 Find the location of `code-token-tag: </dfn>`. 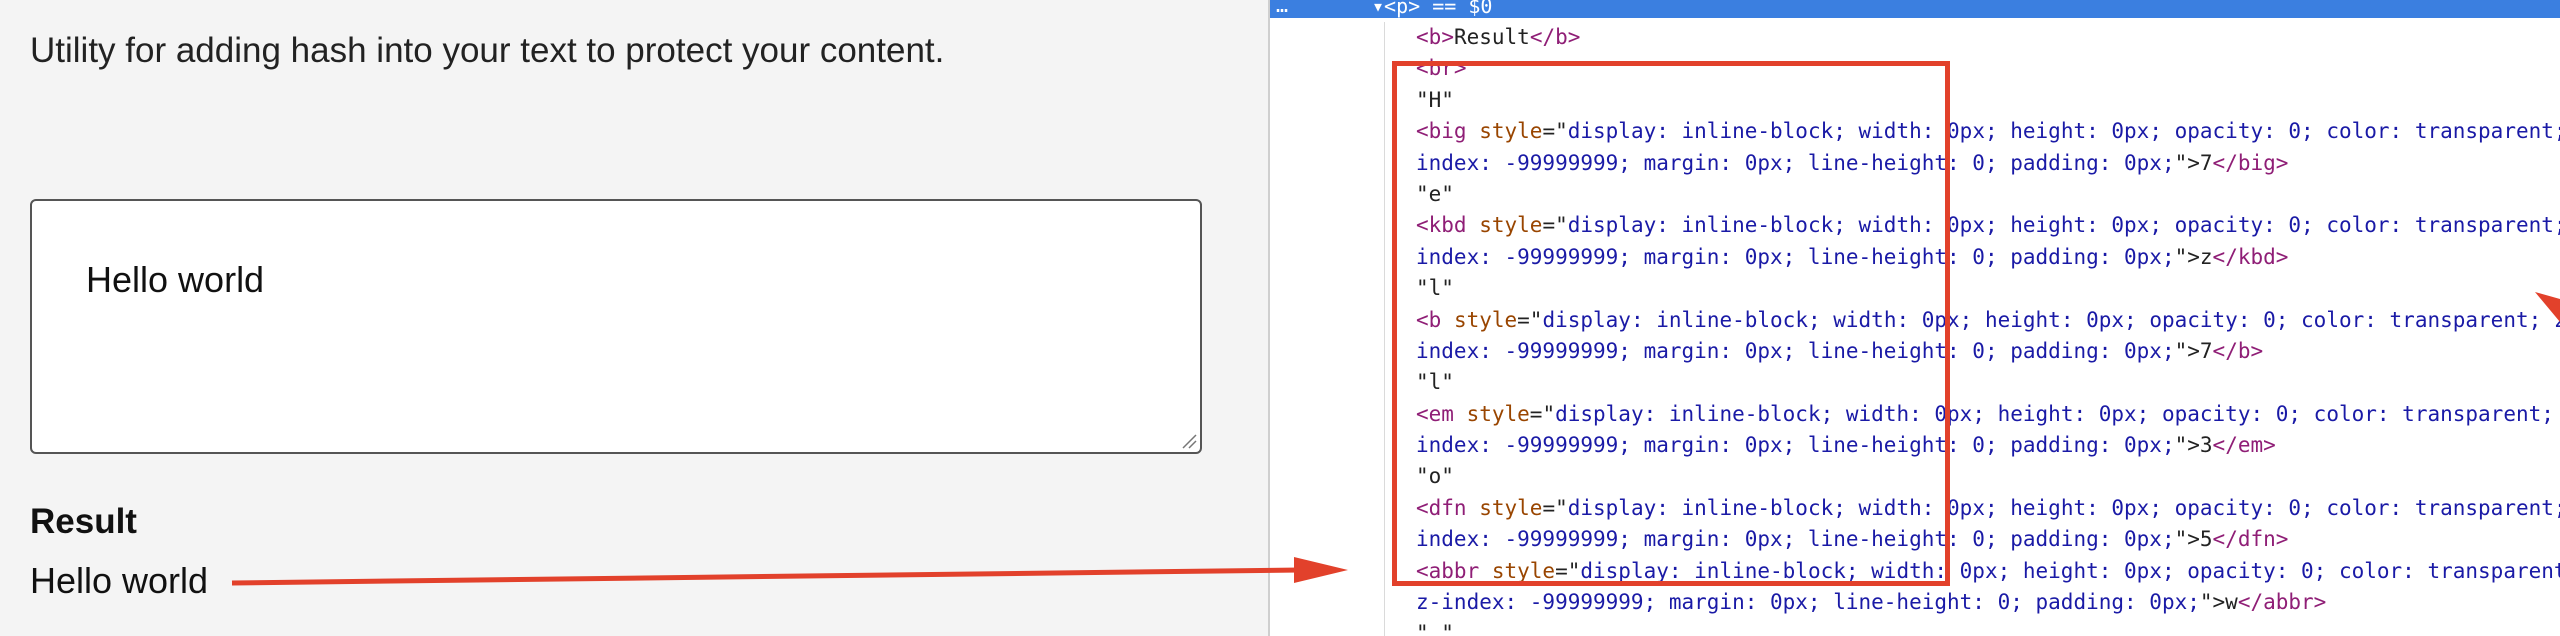

code-token-tag: </dfn> is located at coordinates (2250, 539).